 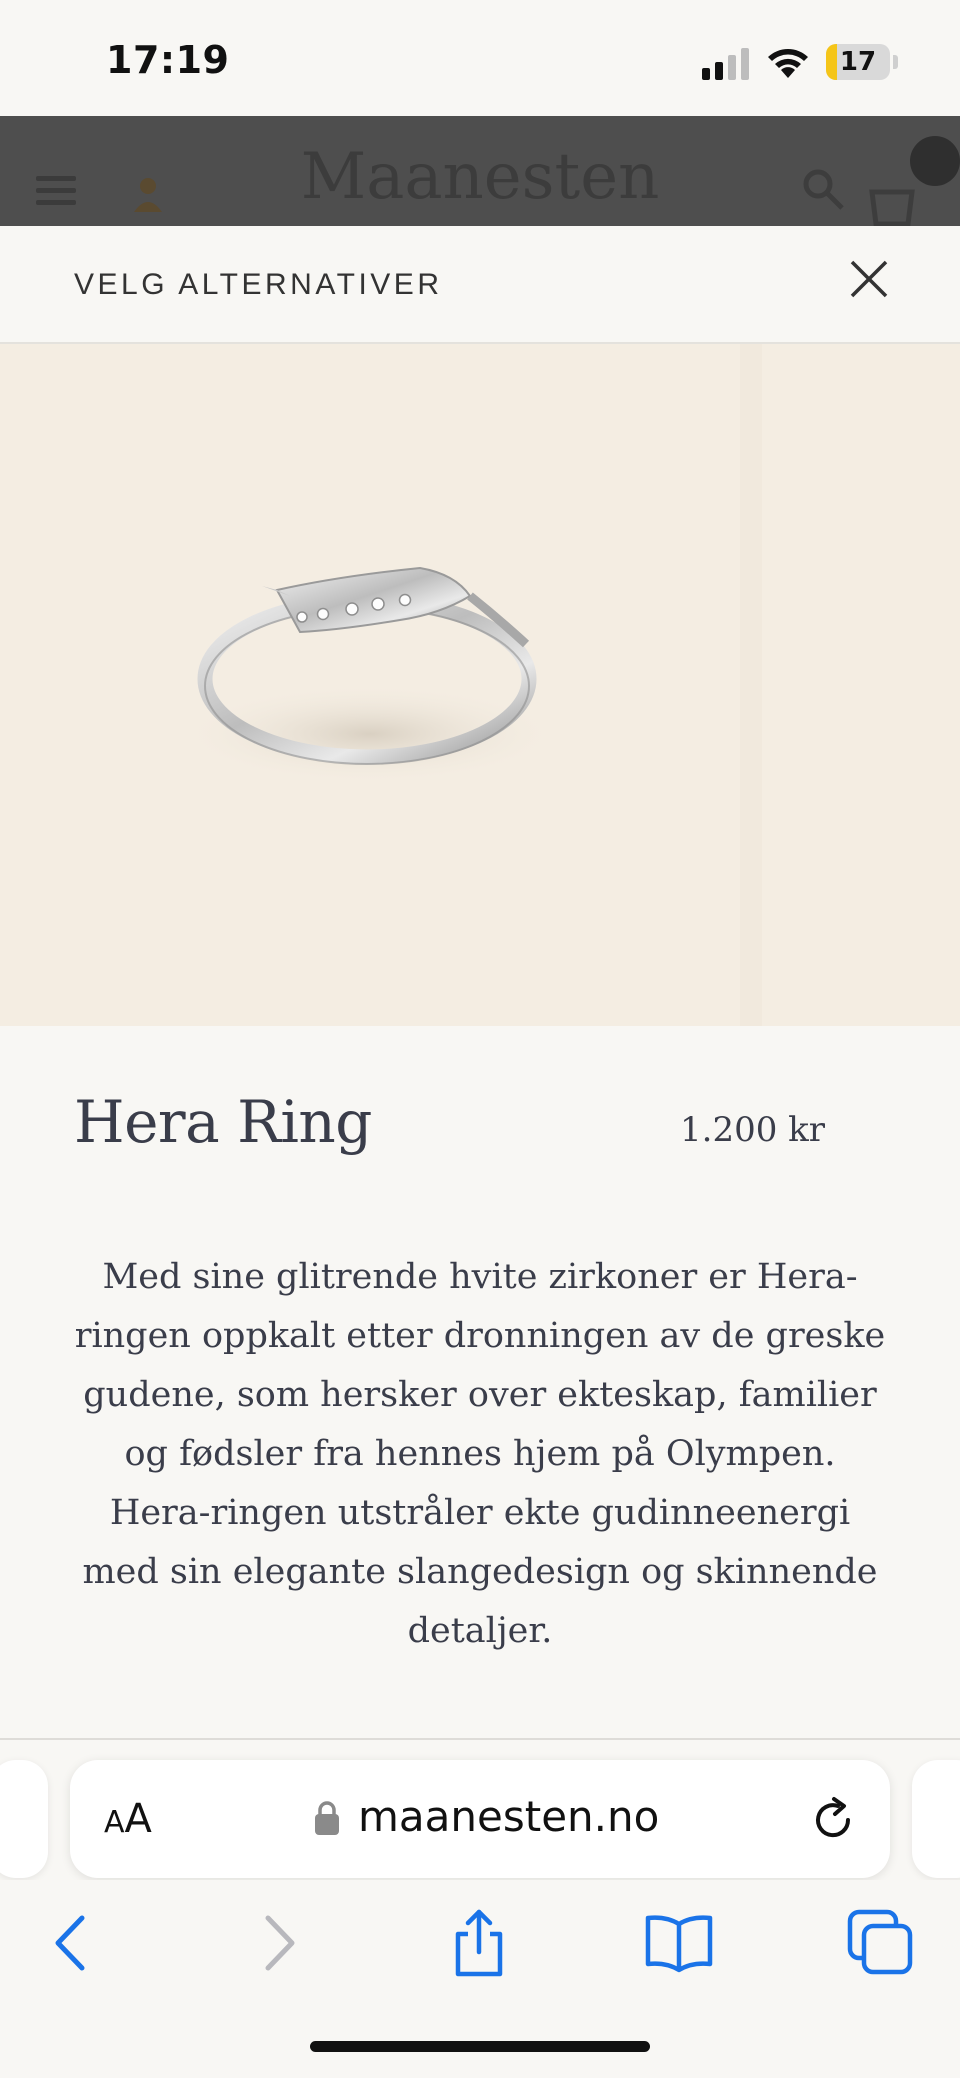 I want to click on battery-icon: 17, so click(x=858, y=62).